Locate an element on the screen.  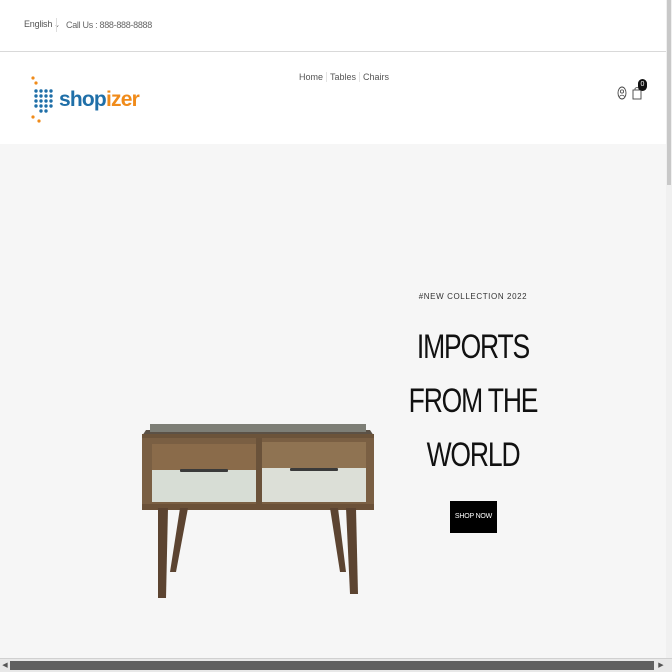
hero-title-line-2: FROM THE is located at coordinates (473, 401).